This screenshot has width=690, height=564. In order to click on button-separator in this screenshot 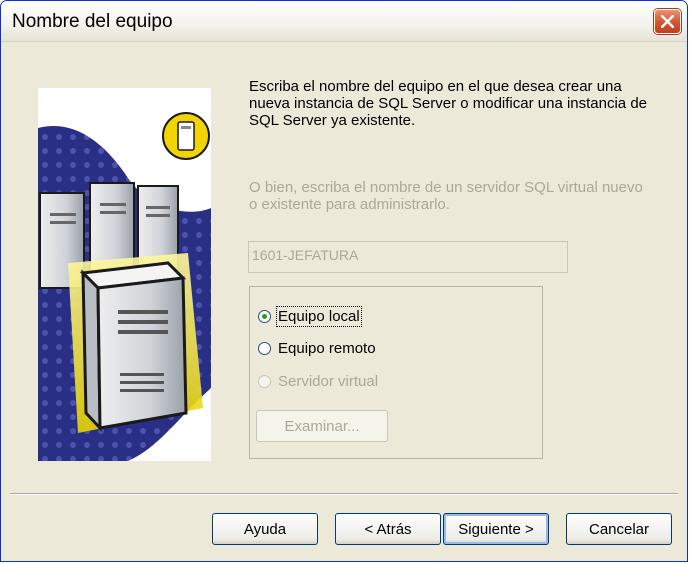, I will do `click(344, 494)`.